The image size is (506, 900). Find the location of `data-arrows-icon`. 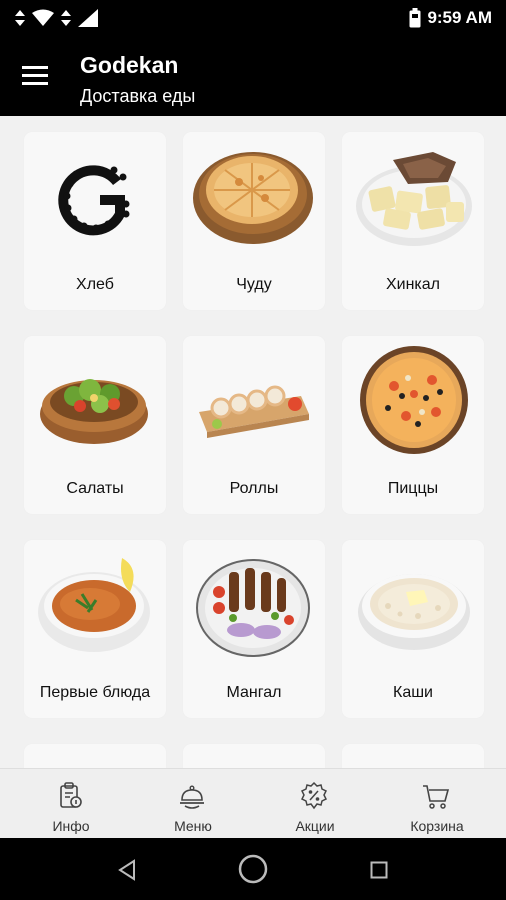

data-arrows-icon is located at coordinates (20, 18).